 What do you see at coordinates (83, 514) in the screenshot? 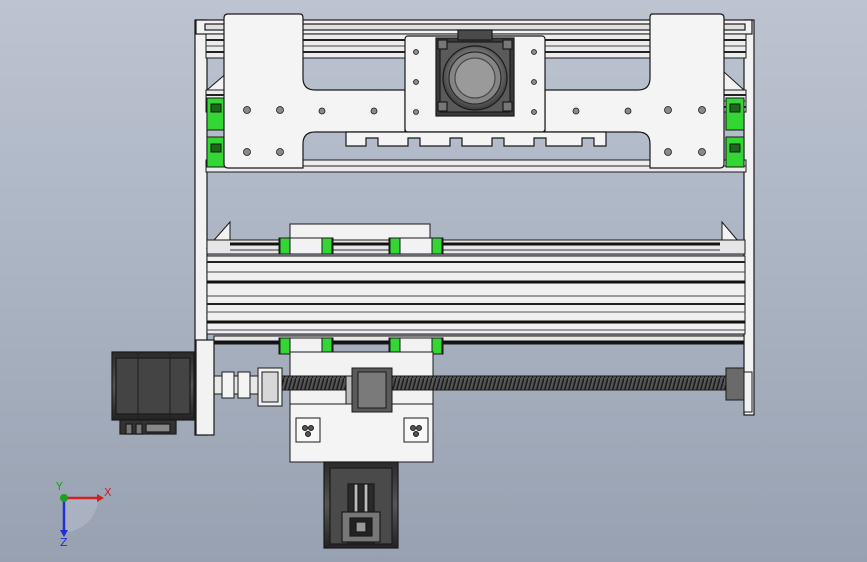
I see `axis-triad: X Y Z` at bounding box center [83, 514].